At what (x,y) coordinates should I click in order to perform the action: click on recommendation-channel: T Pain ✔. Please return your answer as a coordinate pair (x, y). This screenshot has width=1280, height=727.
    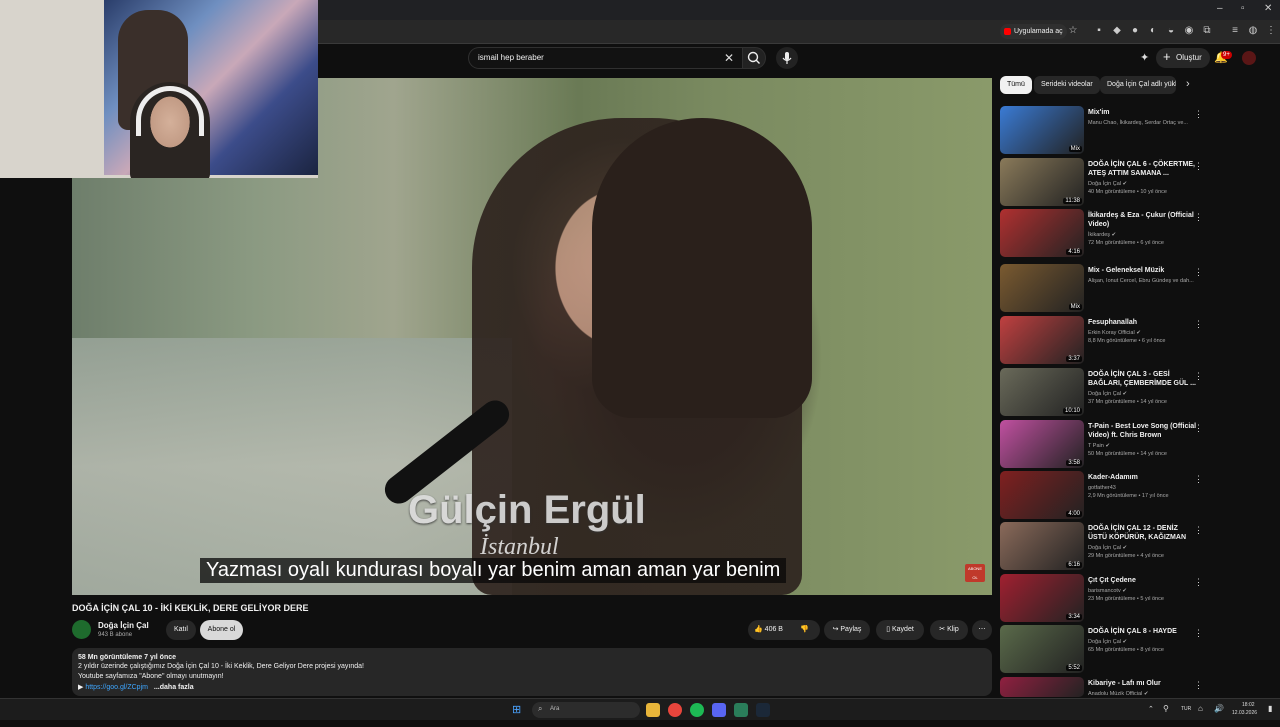
    Looking at the image, I should click on (1099, 446).